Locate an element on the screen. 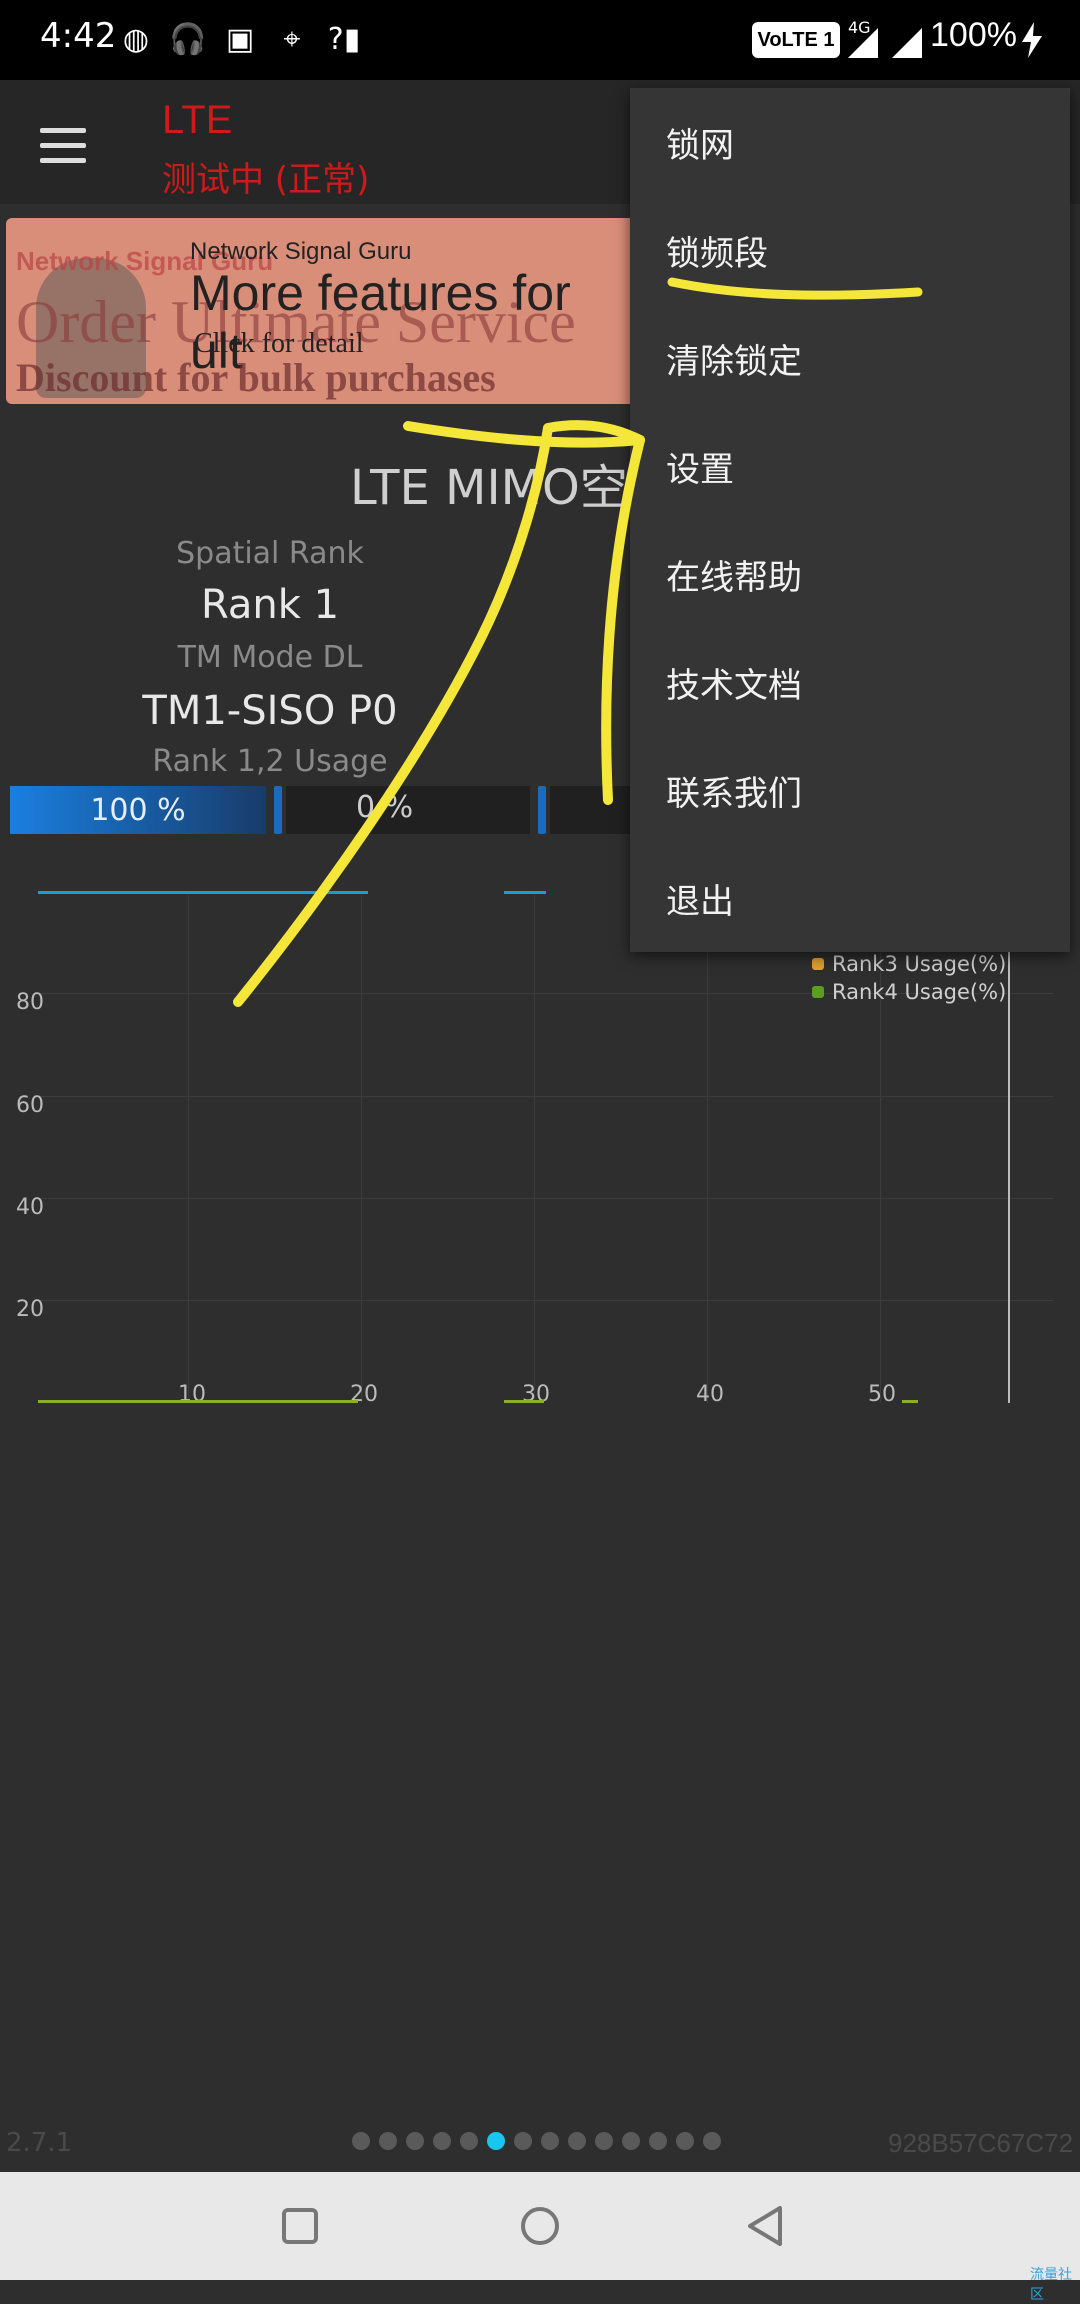 Image resolution: width=1080 pixels, height=2304 pixels. device-id: 928B57C67C72 is located at coordinates (981, 2143).